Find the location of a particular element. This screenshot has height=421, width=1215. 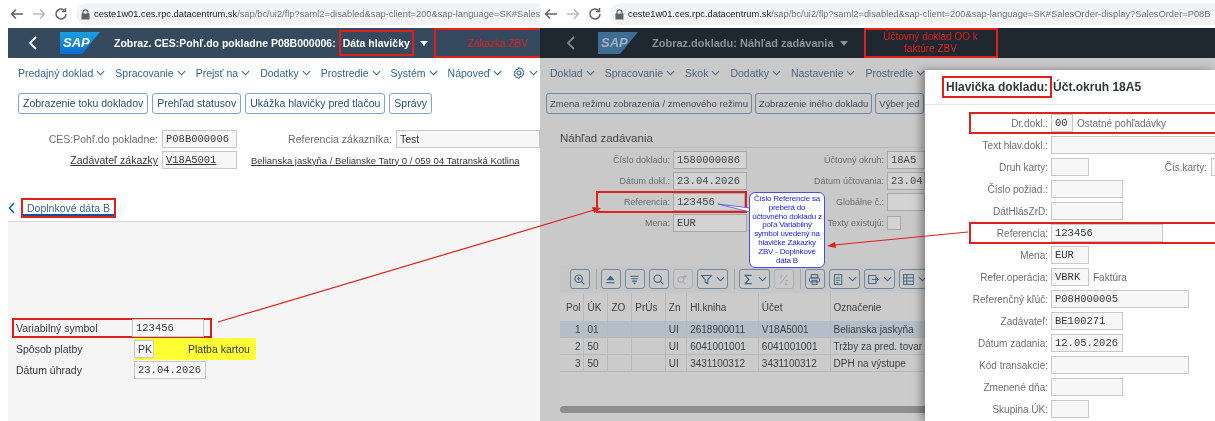

menu-item: Prejsť na is located at coordinates (223, 73).